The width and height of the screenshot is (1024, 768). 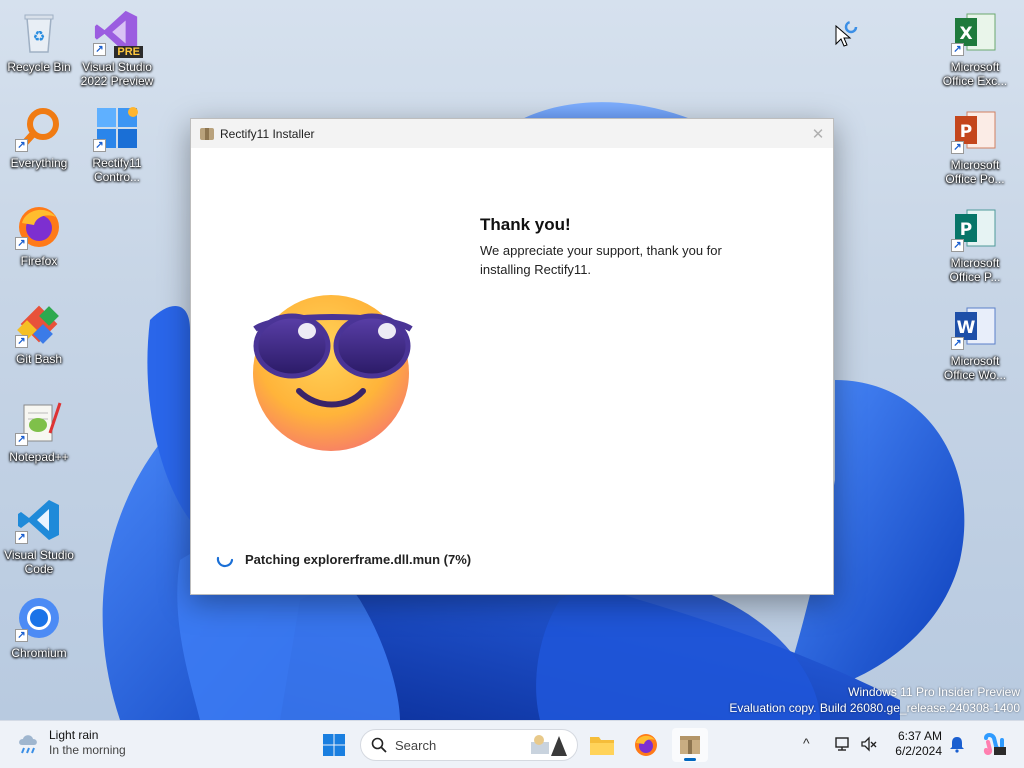 I want to click on desktop-icon-label: Chromium, so click(x=39, y=653).